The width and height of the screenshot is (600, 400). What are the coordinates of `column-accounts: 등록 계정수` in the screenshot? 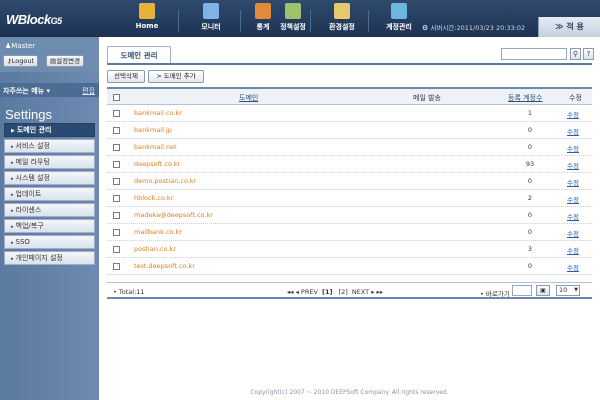 It's located at (525, 98).